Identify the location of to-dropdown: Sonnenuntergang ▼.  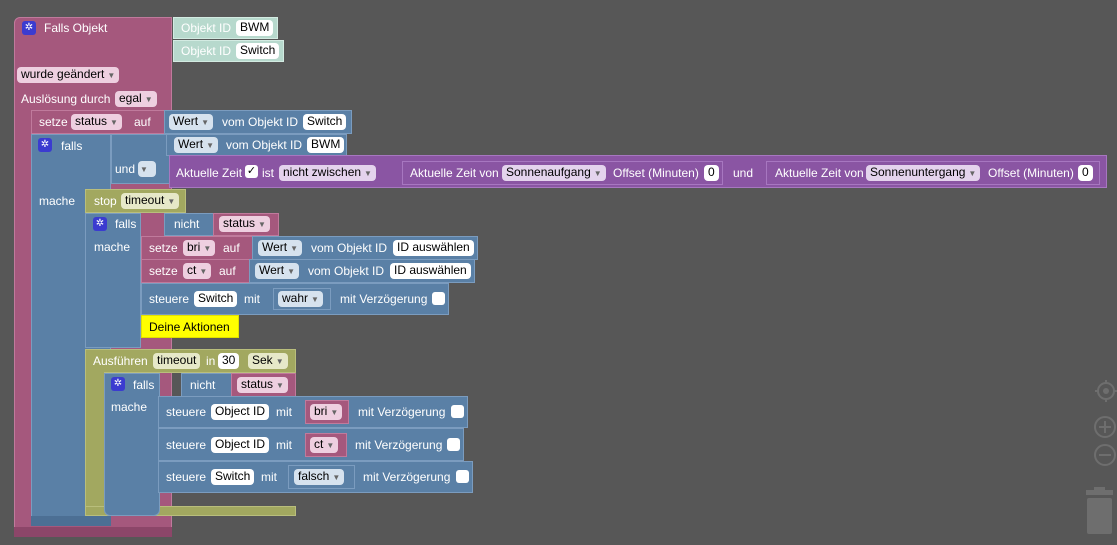
(923, 173).